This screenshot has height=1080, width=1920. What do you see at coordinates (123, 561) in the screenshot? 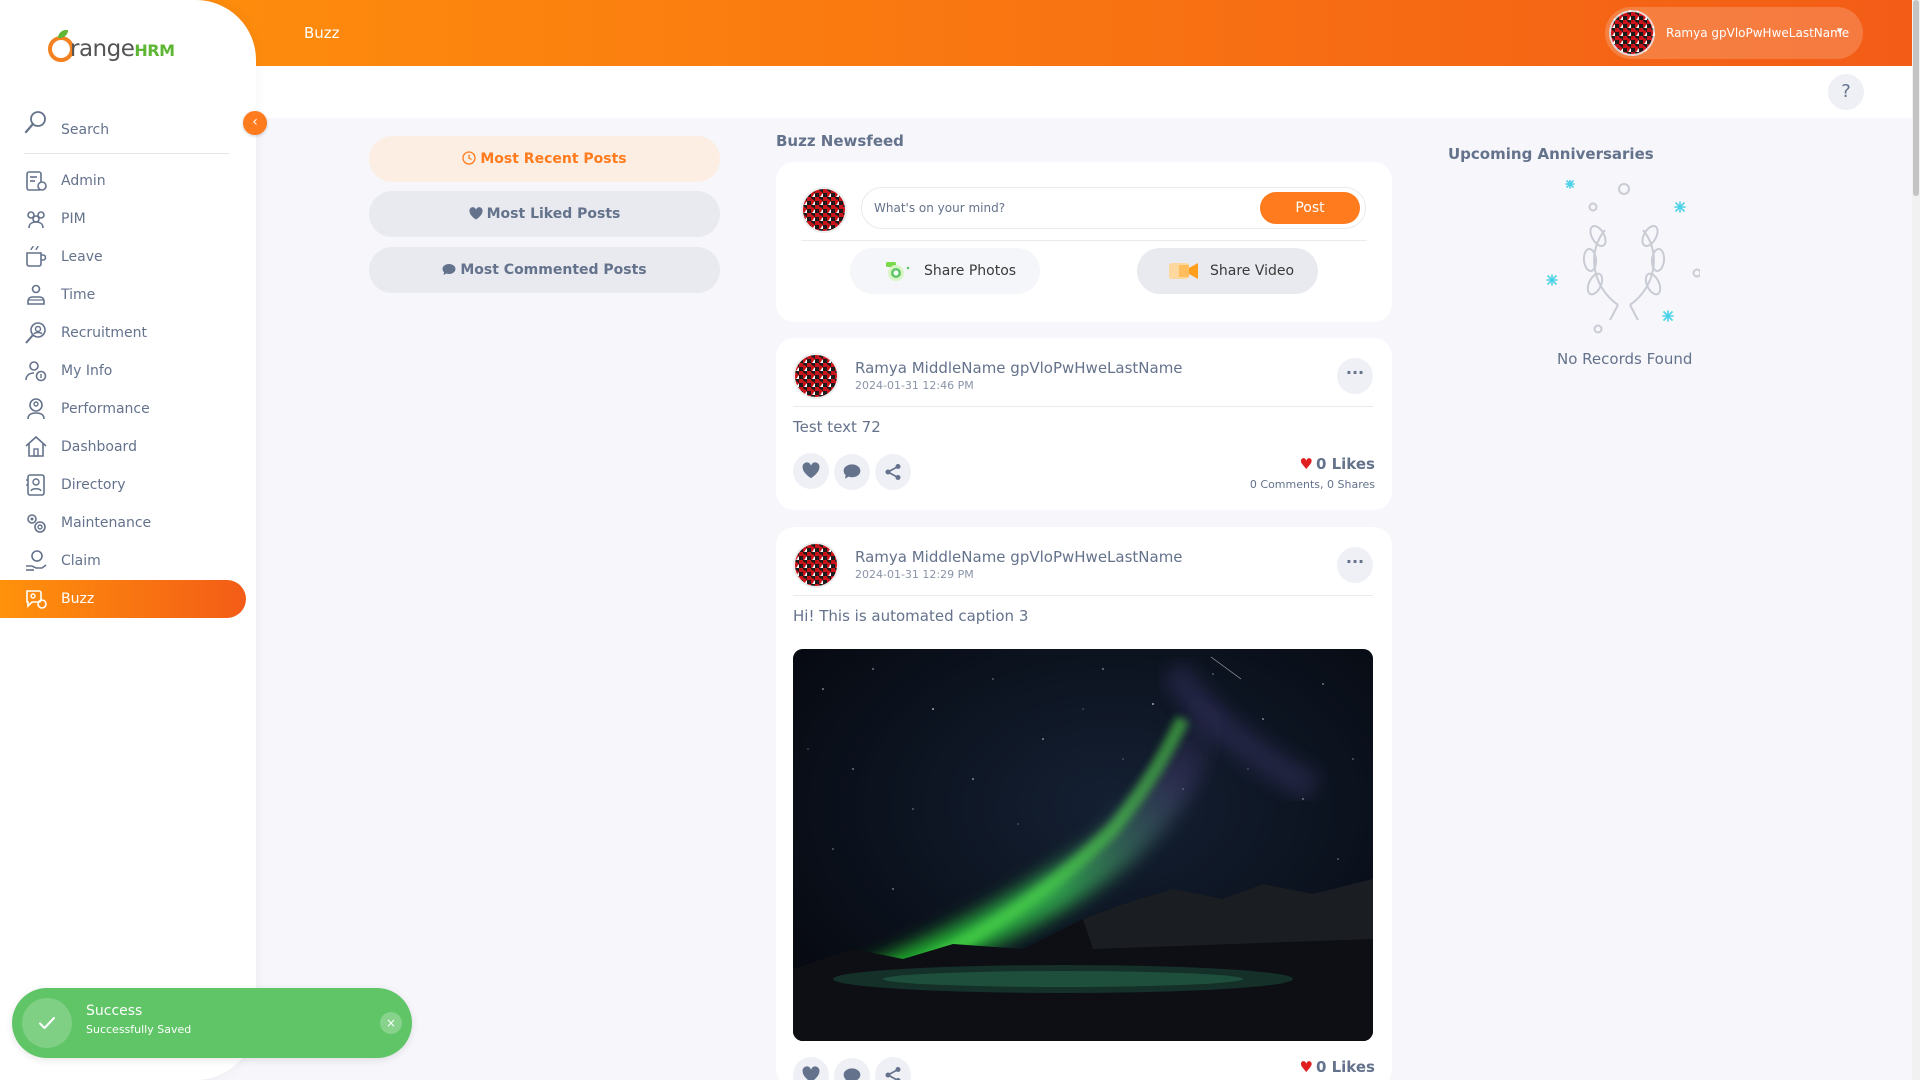
I see `sidebar-item-claim: Claim` at bounding box center [123, 561].